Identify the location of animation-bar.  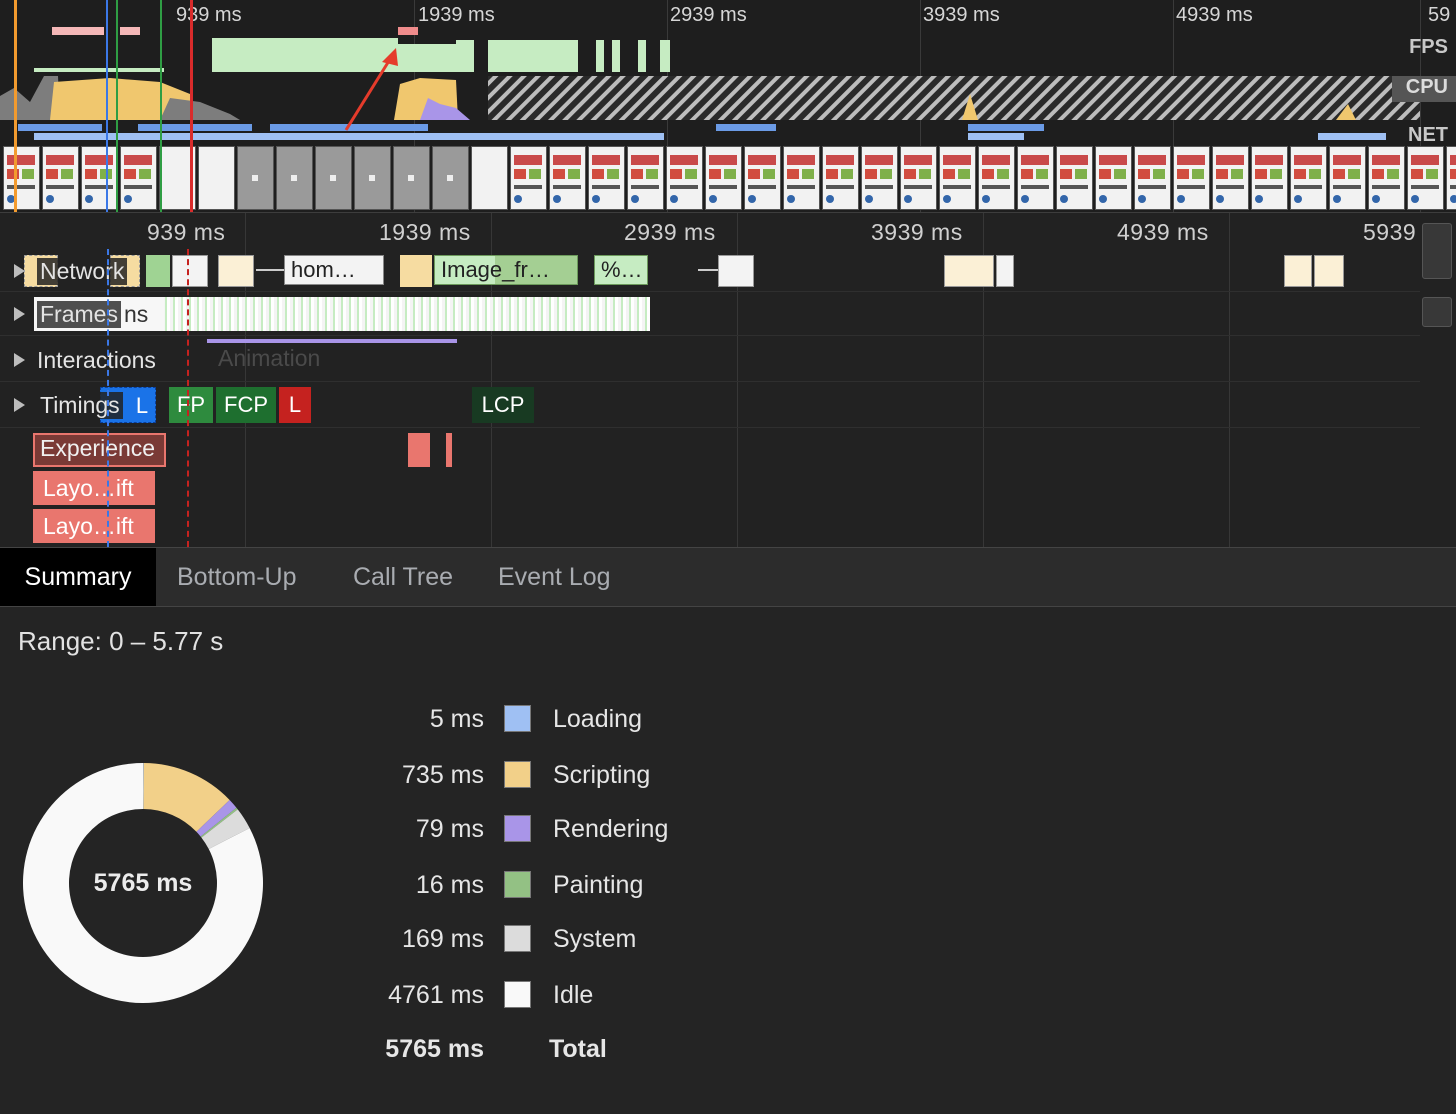
(332, 341).